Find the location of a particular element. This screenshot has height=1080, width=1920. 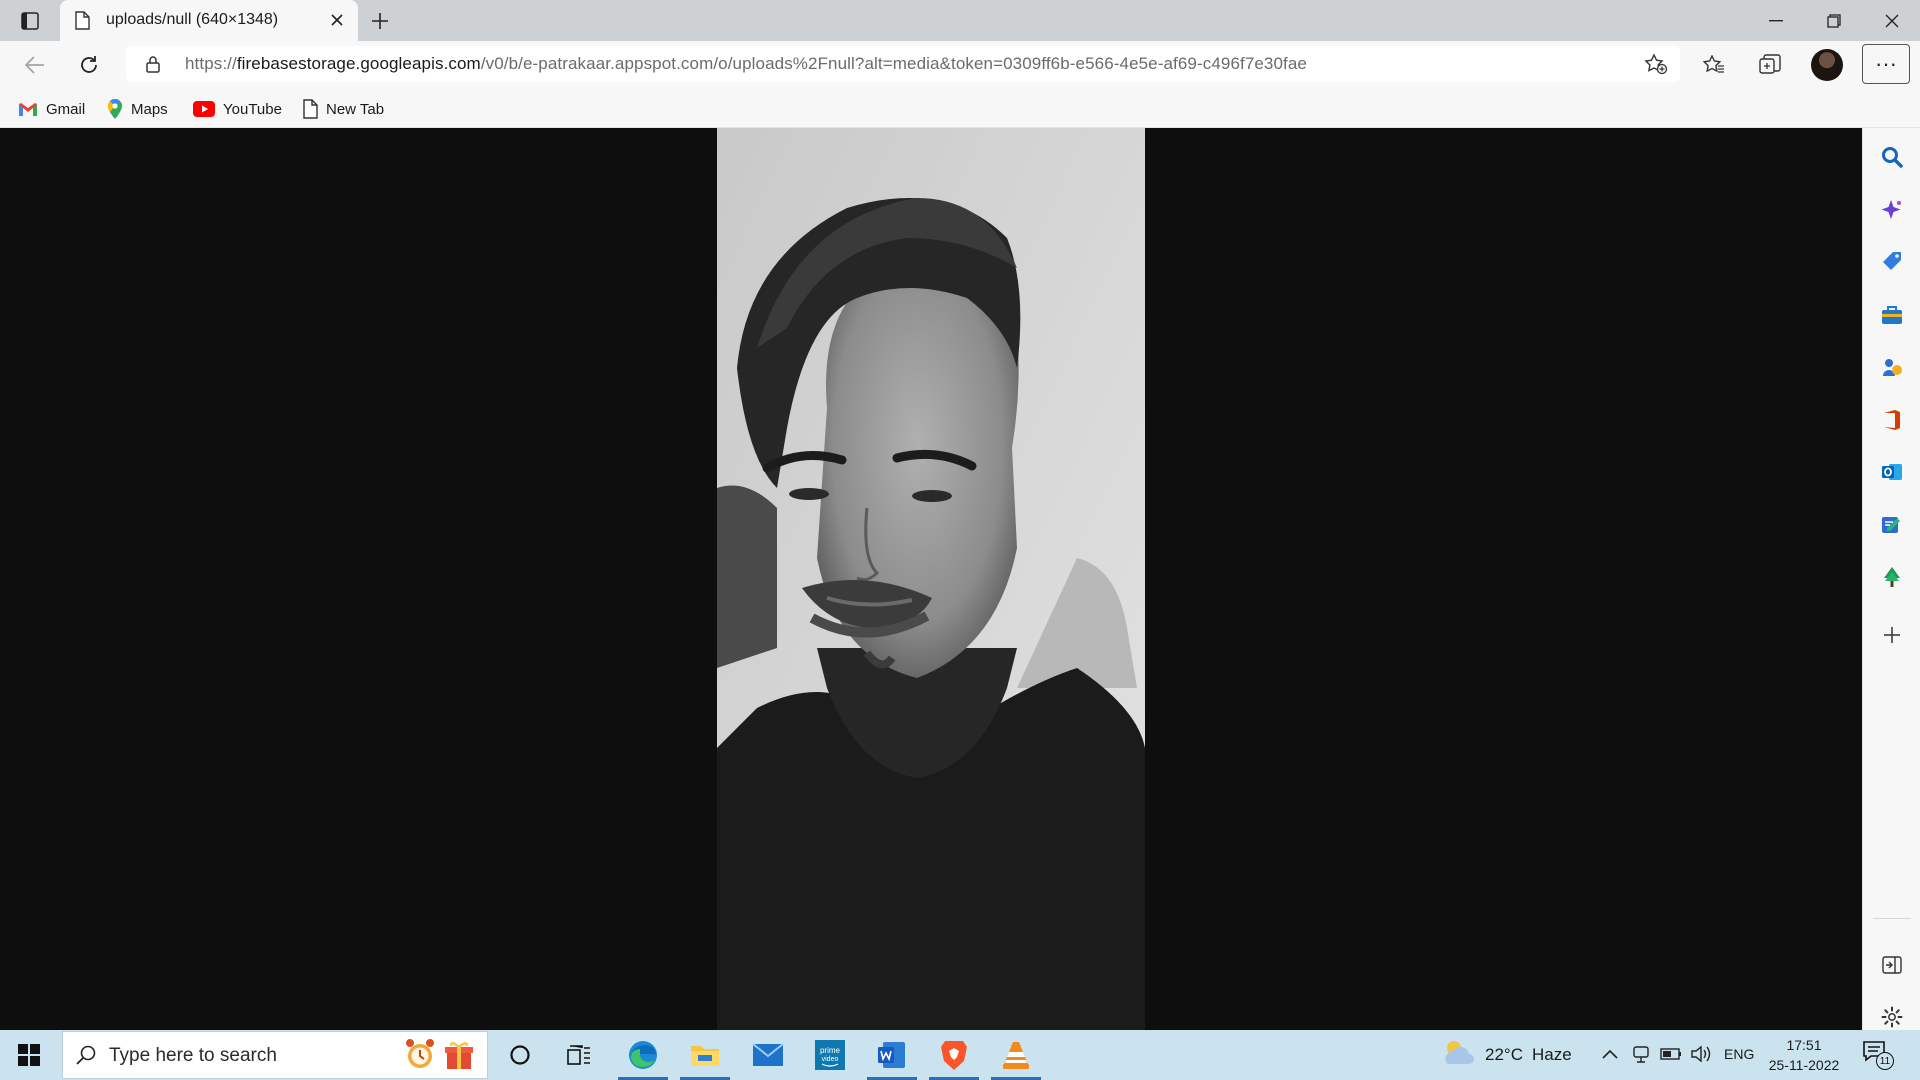

favorites-button is located at coordinates (1714, 65).